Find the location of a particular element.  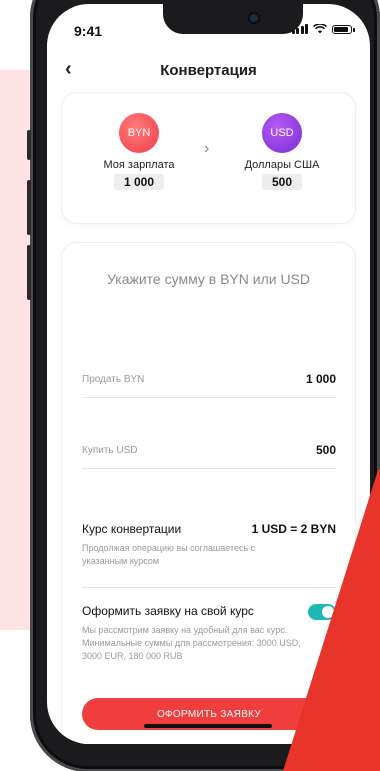

to-currency: USD Доллары США 500 is located at coordinates (282, 152).